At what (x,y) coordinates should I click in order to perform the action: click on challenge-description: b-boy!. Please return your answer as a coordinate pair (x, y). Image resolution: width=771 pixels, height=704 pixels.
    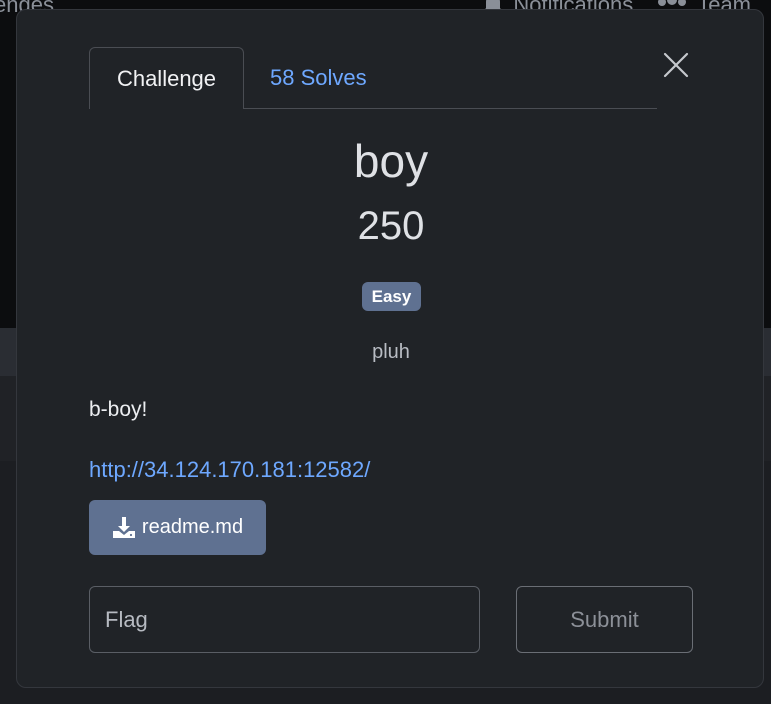
    Looking at the image, I should click on (118, 409).